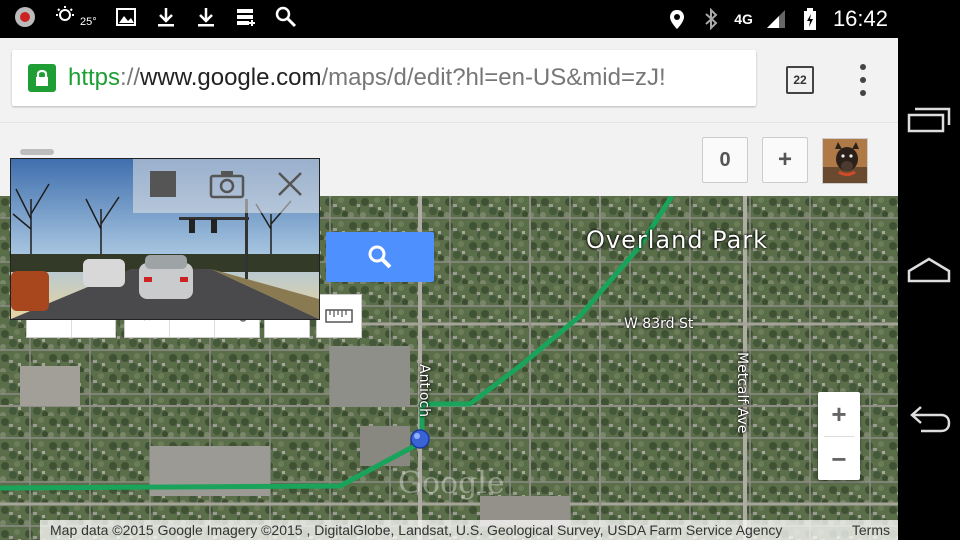  Describe the element at coordinates (246, 17) in the screenshot. I see `storage-icon` at that location.